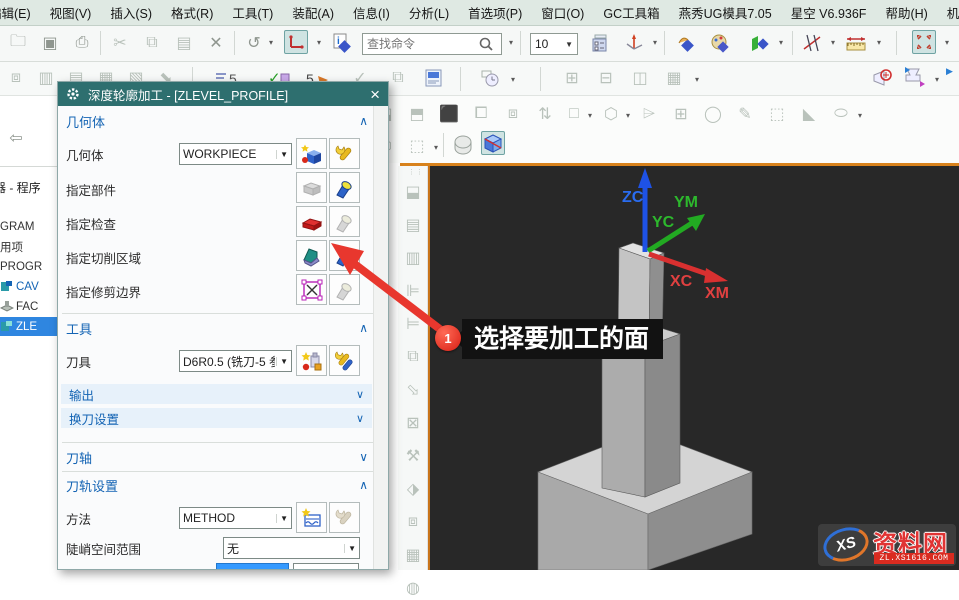  Describe the element at coordinates (344, 289) in the screenshot. I see `select-trim-boundary-button` at that location.